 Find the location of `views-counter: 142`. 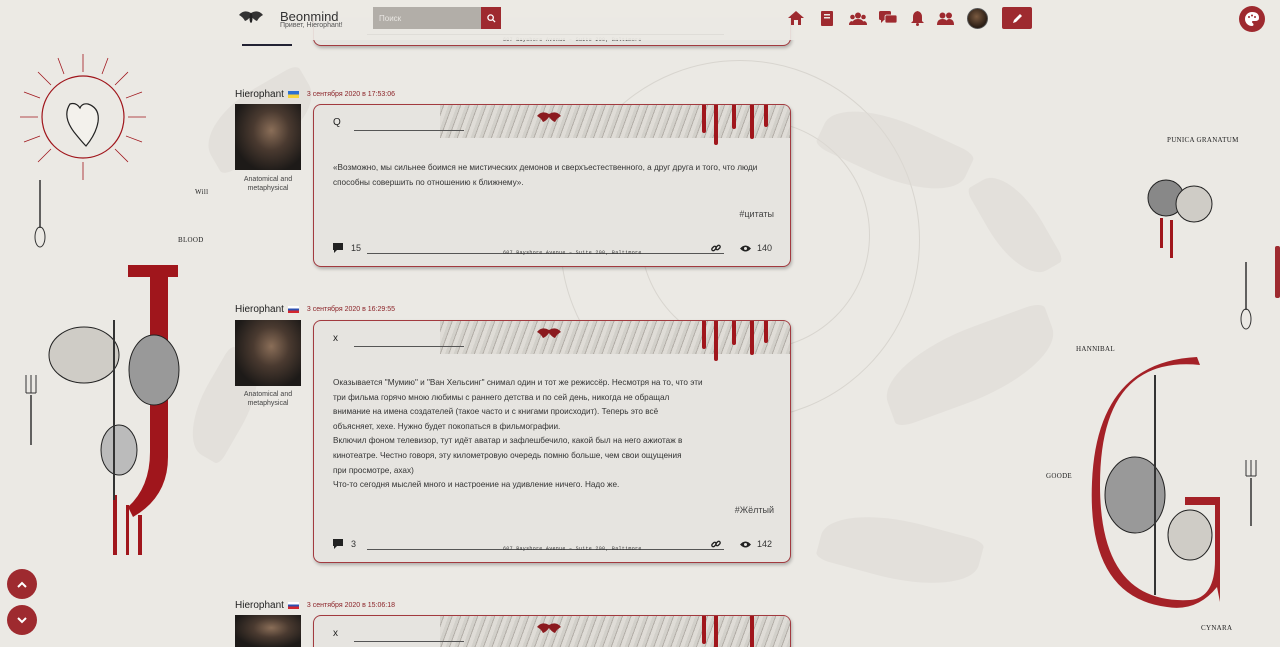

views-counter: 142 is located at coordinates (755, 544).